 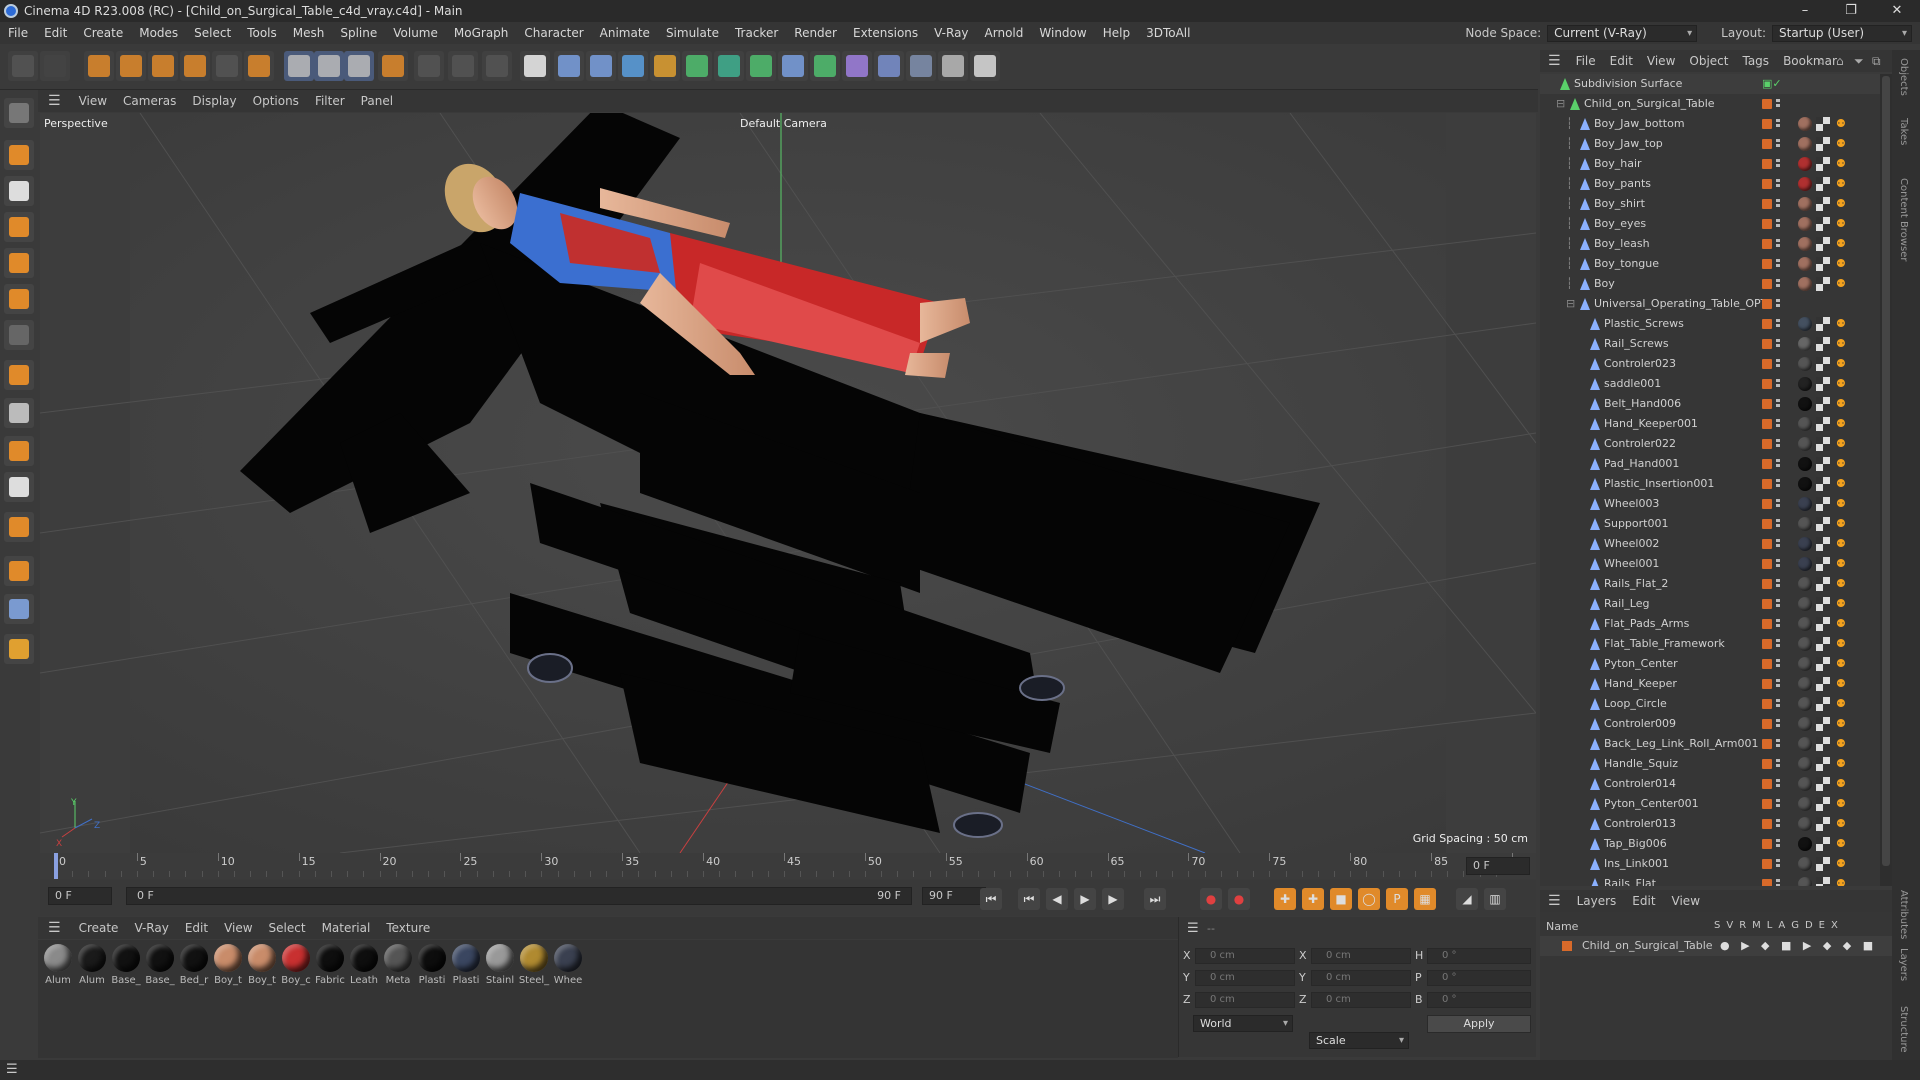 What do you see at coordinates (1710, 824) in the screenshot?
I see `object-row: Controler013 ⚉` at bounding box center [1710, 824].